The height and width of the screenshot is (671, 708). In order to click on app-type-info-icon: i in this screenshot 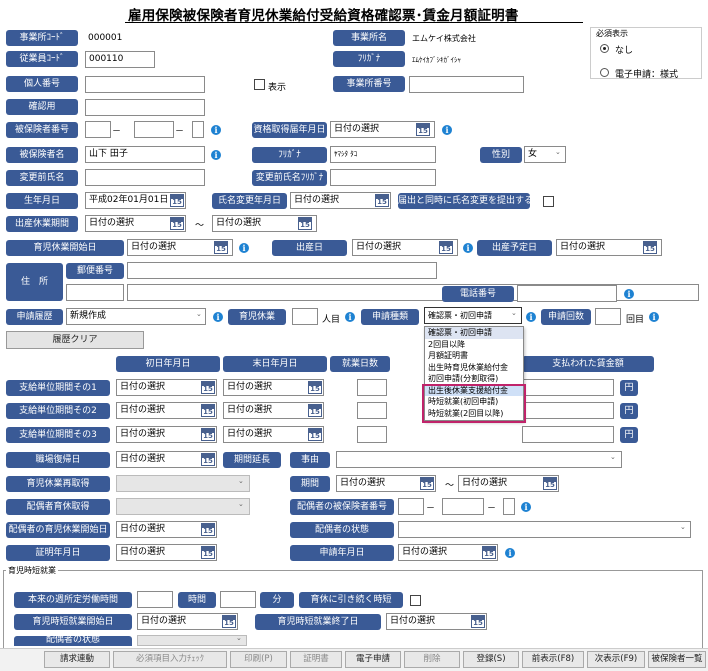, I will do `click(531, 317)`.